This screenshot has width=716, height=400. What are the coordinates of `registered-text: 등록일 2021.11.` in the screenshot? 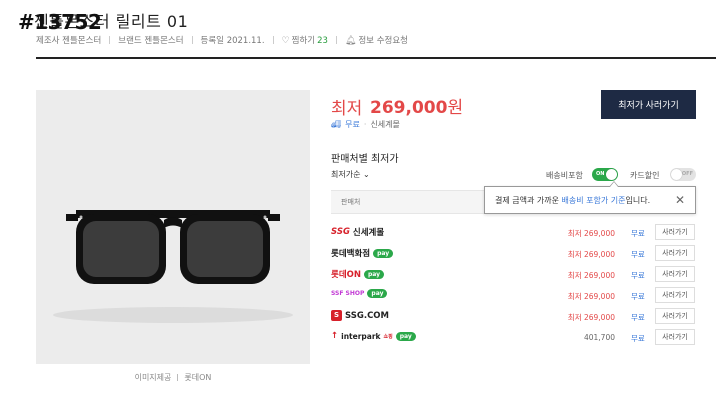 It's located at (232, 41).